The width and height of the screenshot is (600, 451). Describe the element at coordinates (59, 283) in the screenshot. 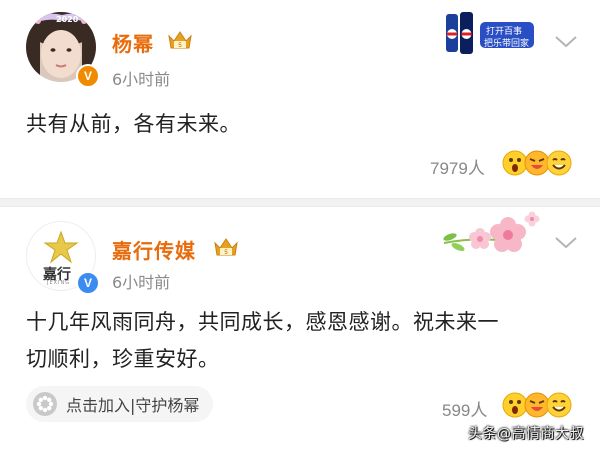

I see `avatar-subtext: JEXING` at that location.